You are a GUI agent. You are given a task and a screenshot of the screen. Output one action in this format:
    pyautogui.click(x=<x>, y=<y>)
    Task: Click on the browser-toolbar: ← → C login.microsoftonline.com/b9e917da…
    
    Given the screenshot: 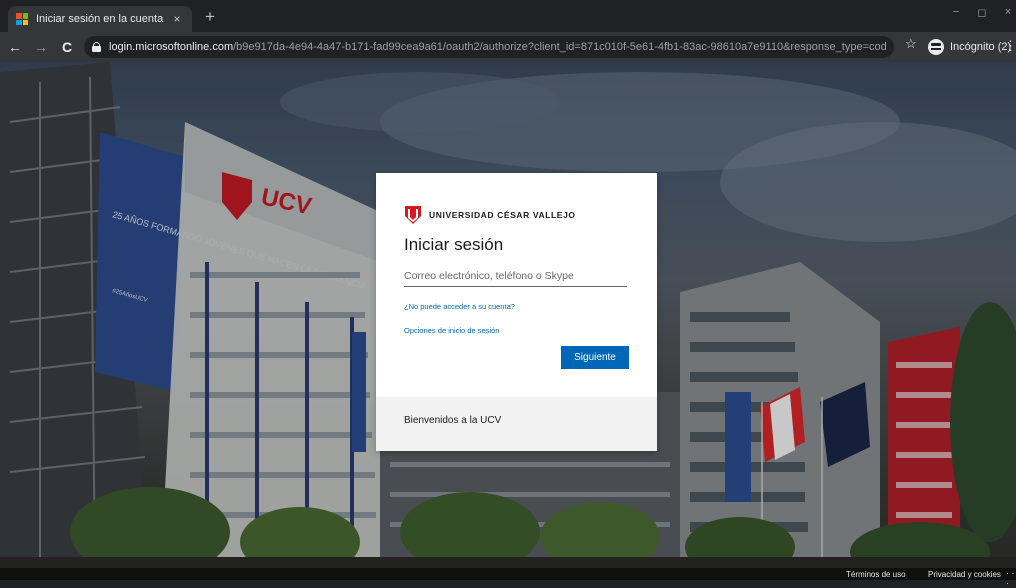 What is the action you would take?
    pyautogui.click(x=508, y=47)
    